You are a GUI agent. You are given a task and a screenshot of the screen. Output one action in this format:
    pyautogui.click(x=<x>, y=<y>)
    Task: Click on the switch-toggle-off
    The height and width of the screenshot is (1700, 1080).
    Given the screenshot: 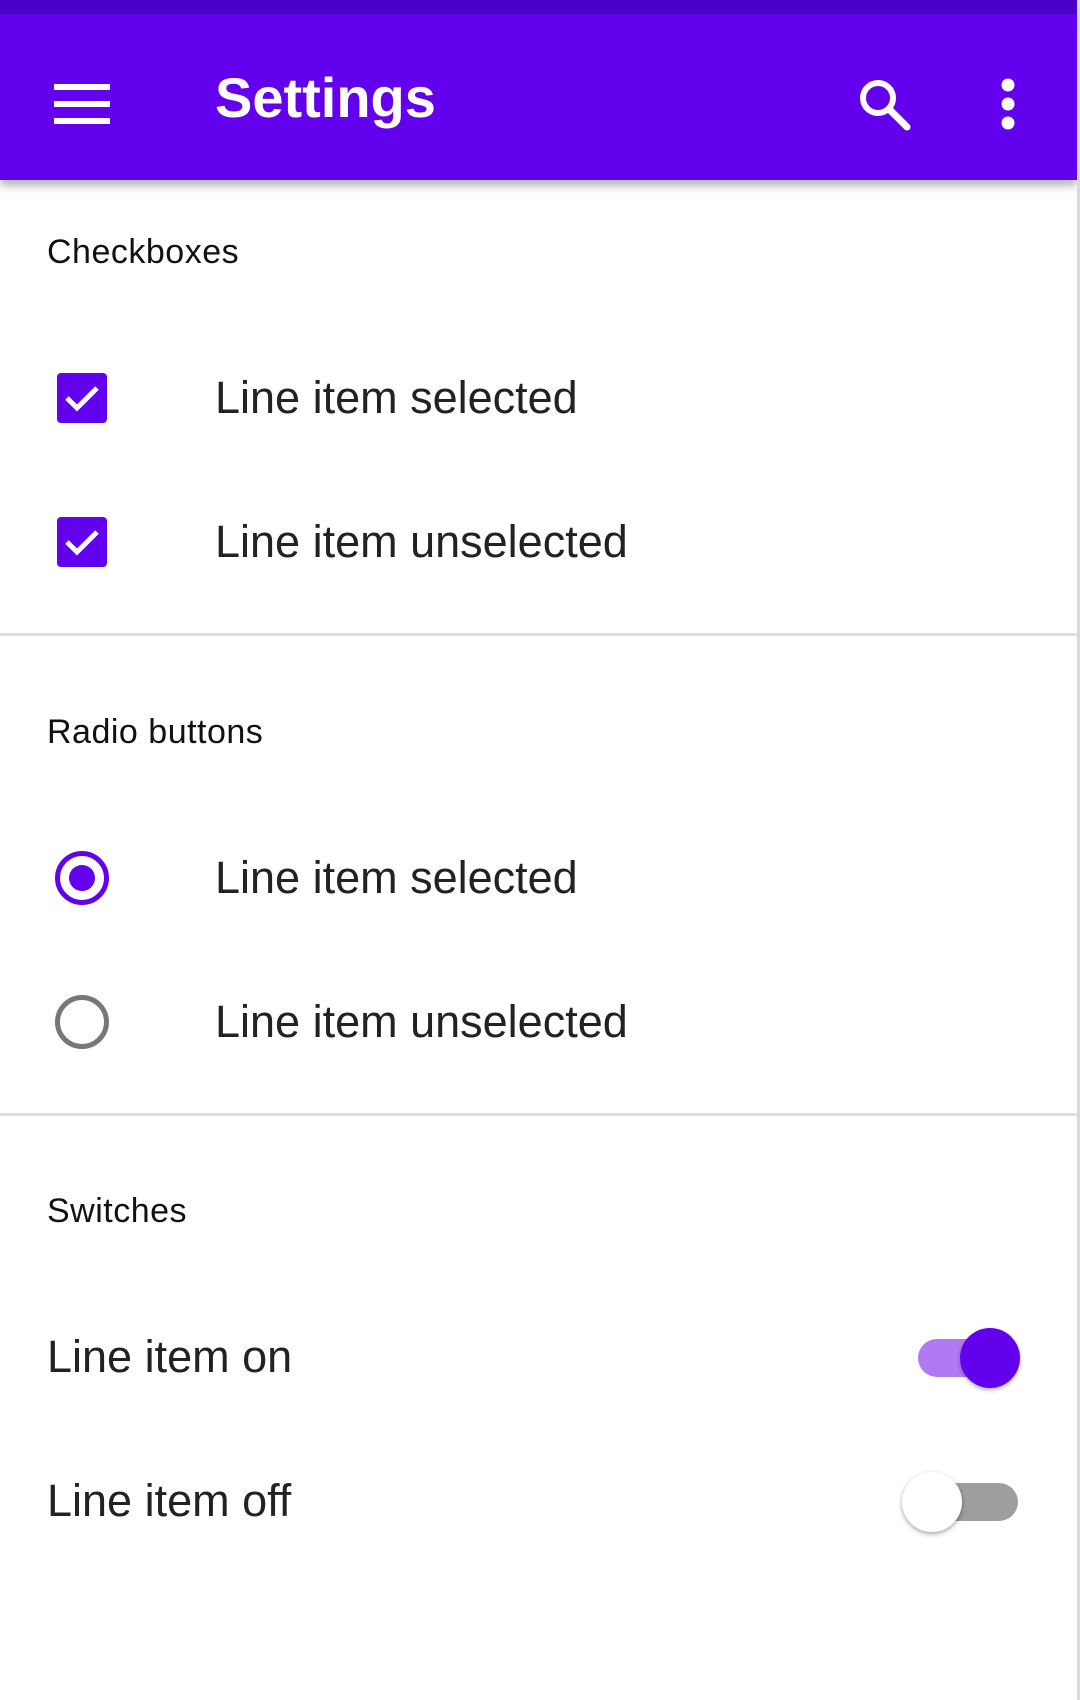 What is the action you would take?
    pyautogui.click(x=962, y=1501)
    